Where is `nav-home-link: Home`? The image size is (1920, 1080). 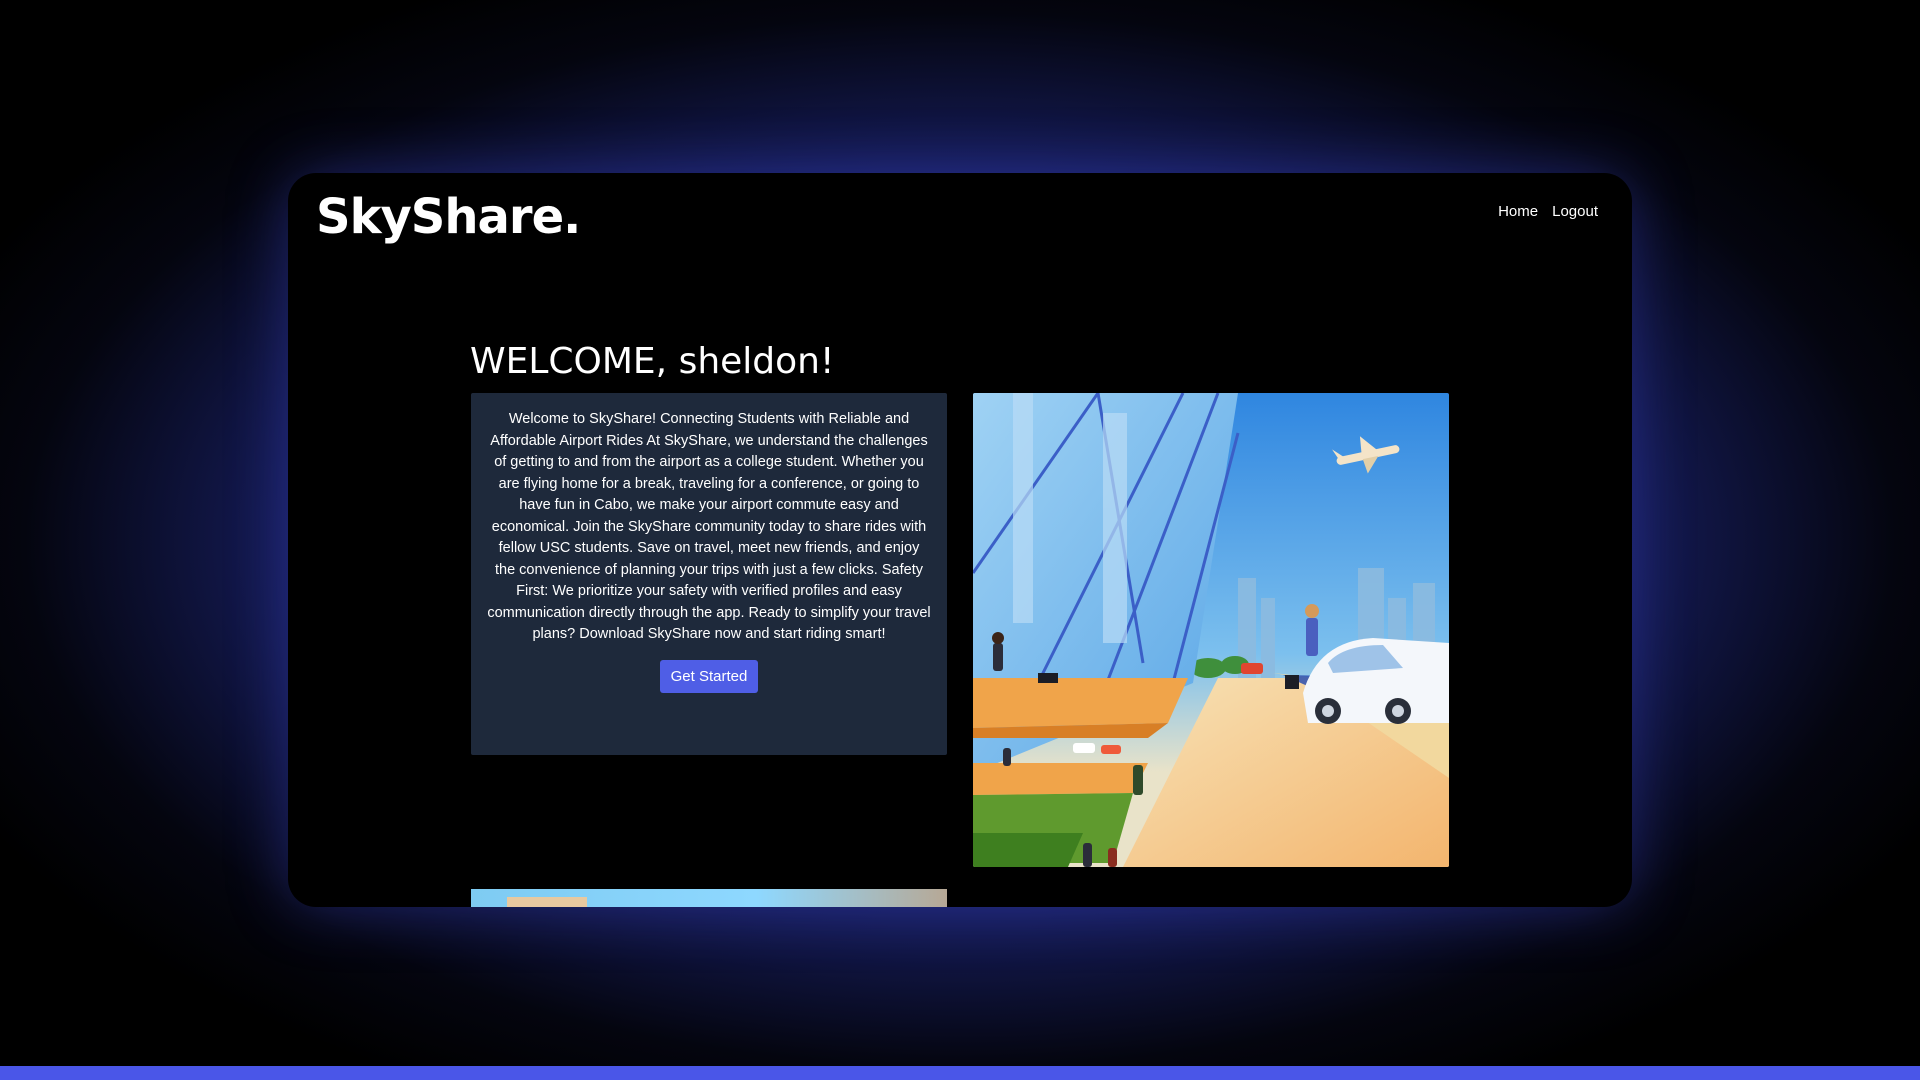 nav-home-link: Home is located at coordinates (1518, 211).